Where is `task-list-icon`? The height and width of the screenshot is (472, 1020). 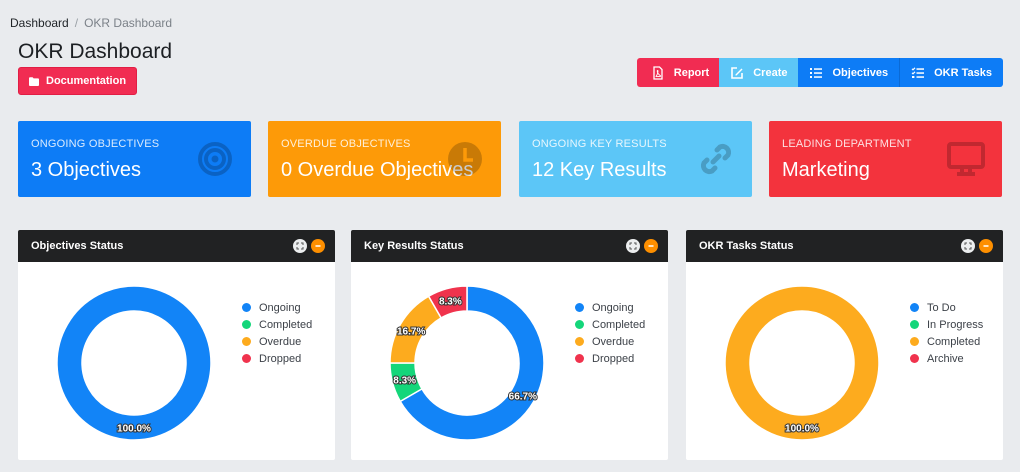
task-list-icon is located at coordinates (918, 72).